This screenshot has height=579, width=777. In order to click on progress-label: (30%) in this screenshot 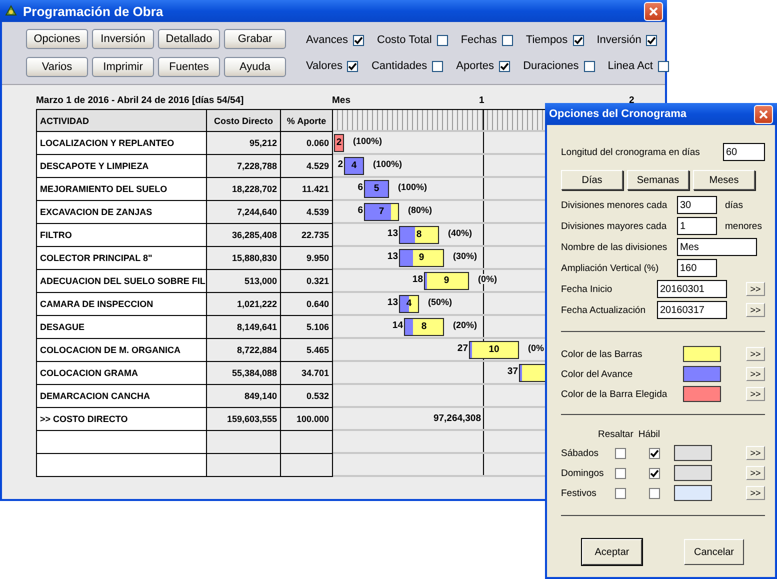, I will do `click(465, 256)`.